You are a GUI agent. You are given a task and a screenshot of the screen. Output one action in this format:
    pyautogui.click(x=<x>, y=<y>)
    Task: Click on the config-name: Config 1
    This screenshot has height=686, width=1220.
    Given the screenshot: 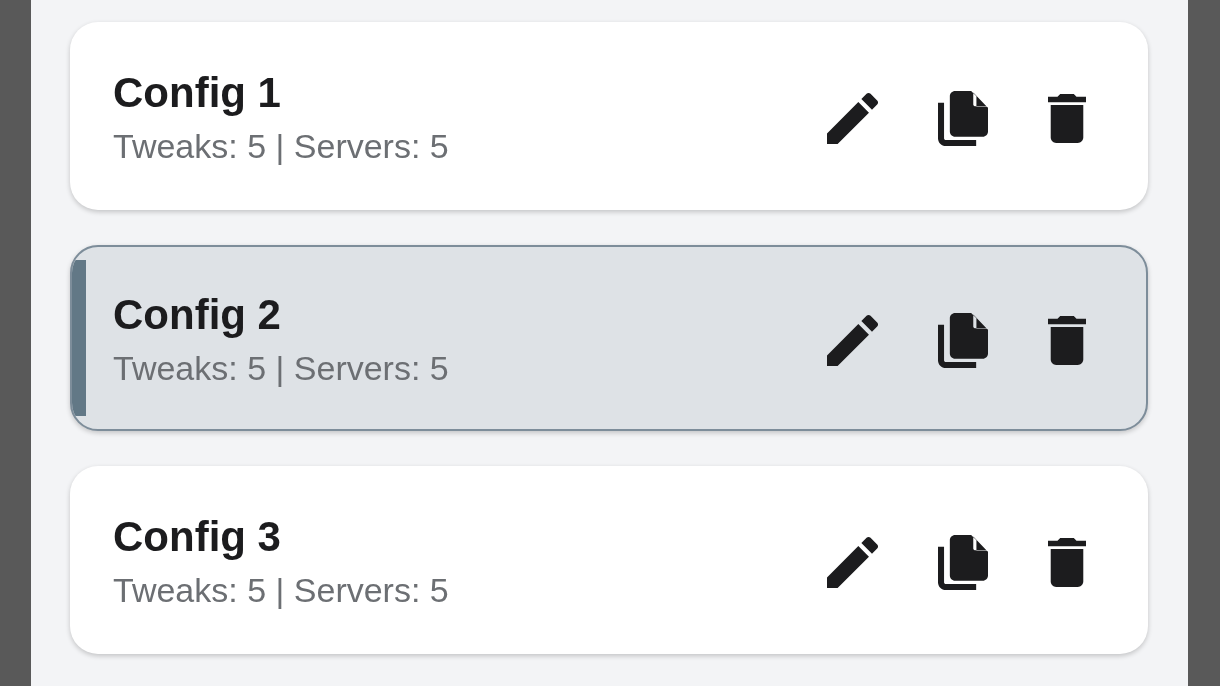 What is the action you would take?
    pyautogui.click(x=197, y=93)
    